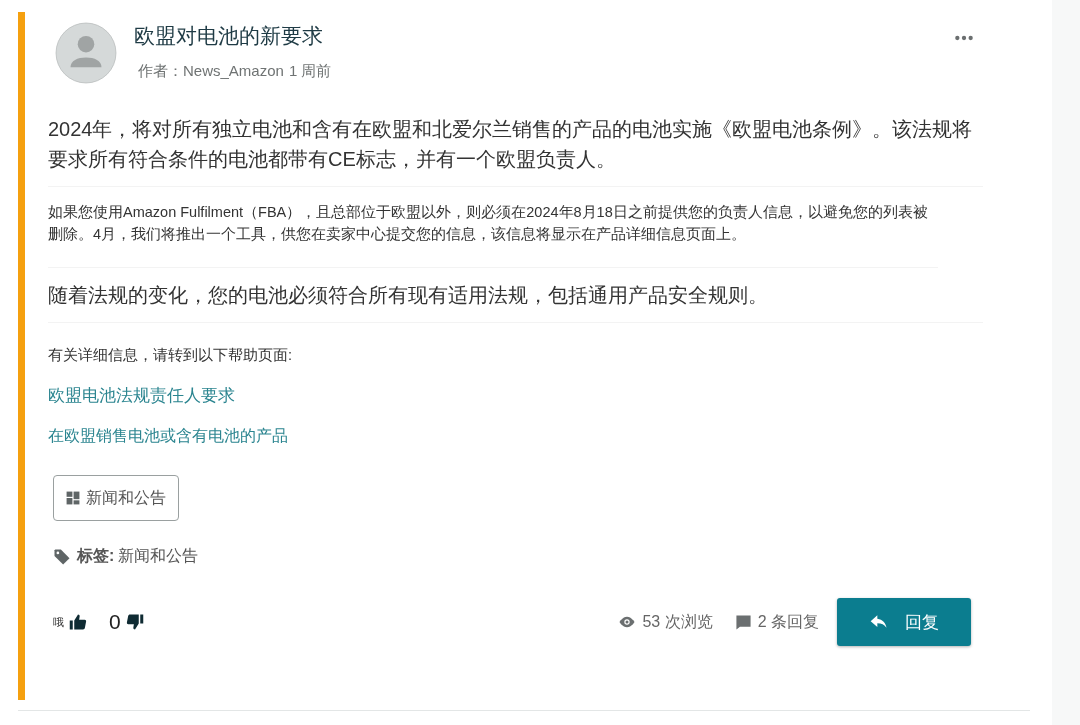 This screenshot has height=725, width=1080. I want to click on reply-button: 回复, so click(904, 622).